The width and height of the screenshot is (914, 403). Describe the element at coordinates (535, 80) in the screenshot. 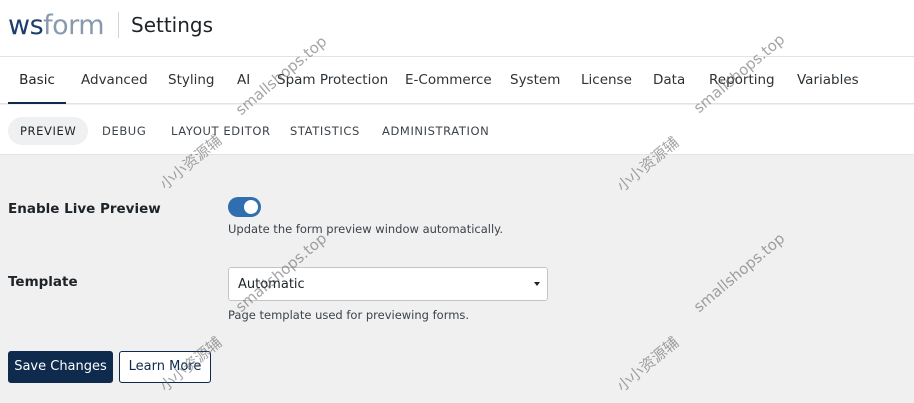

I see `tab-system: System` at that location.